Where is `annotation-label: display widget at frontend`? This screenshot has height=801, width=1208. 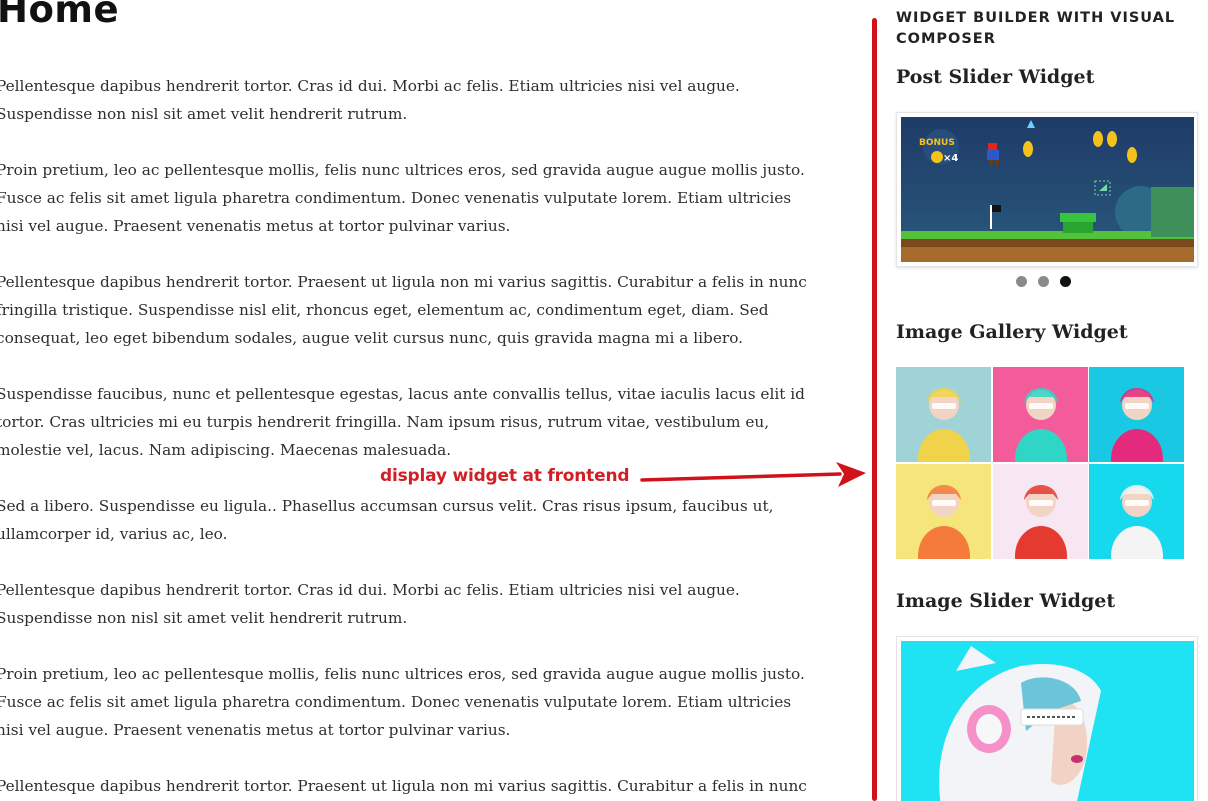 annotation-label: display widget at frontend is located at coordinates (505, 476).